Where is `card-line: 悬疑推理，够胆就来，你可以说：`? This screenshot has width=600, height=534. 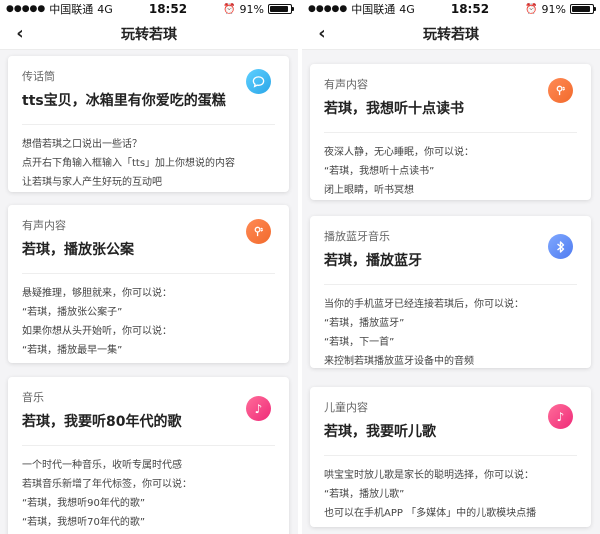
card-line: 悬疑推理，够胆就来，你可以说： is located at coordinates (97, 293).